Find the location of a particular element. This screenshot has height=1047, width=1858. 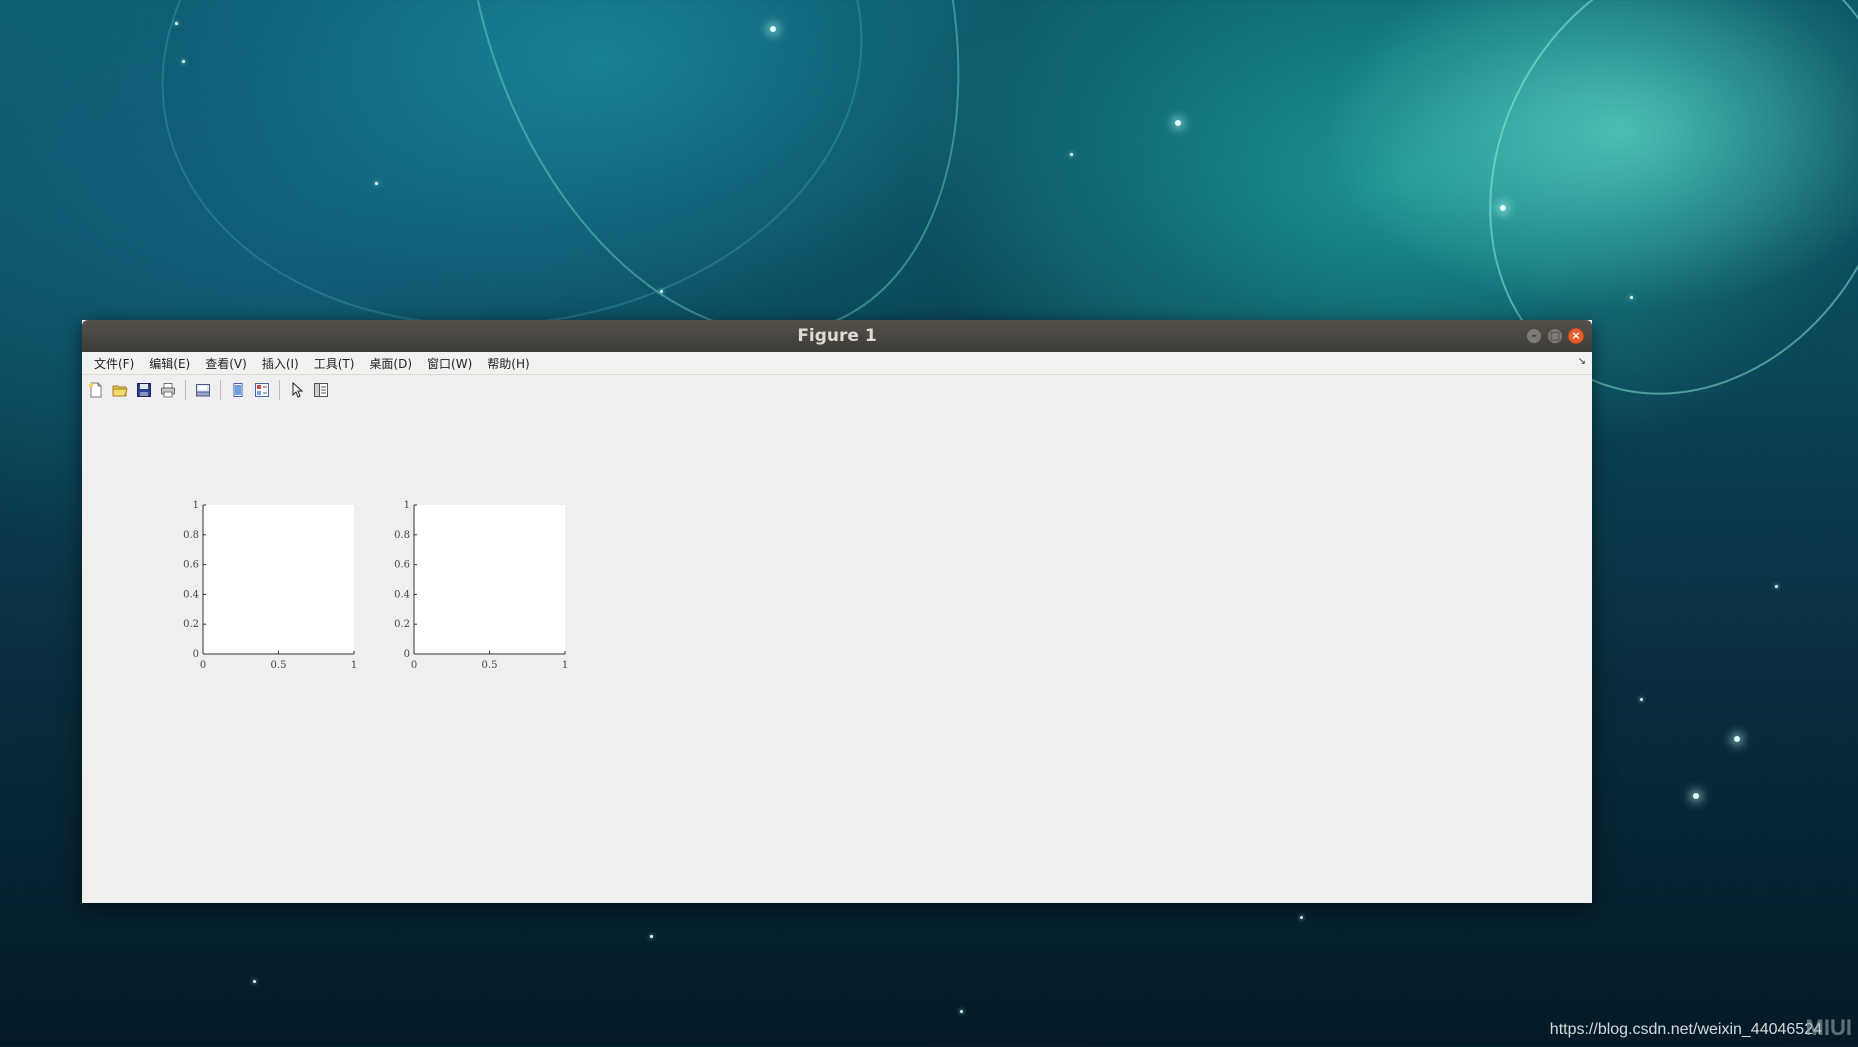

menu-insert: 插入(I) is located at coordinates (282, 363).